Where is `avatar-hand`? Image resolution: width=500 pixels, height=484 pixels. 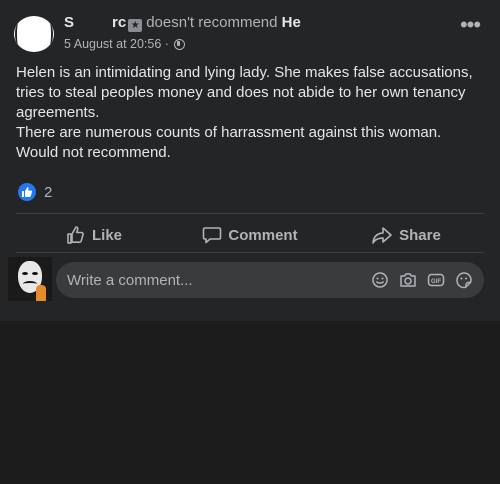 avatar-hand is located at coordinates (41, 293).